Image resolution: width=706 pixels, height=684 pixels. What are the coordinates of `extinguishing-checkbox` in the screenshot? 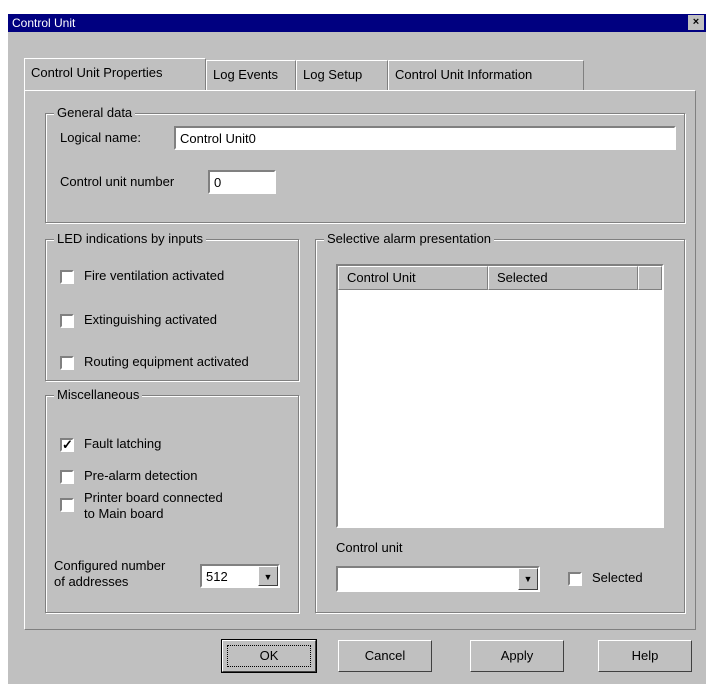 It's located at (67, 321).